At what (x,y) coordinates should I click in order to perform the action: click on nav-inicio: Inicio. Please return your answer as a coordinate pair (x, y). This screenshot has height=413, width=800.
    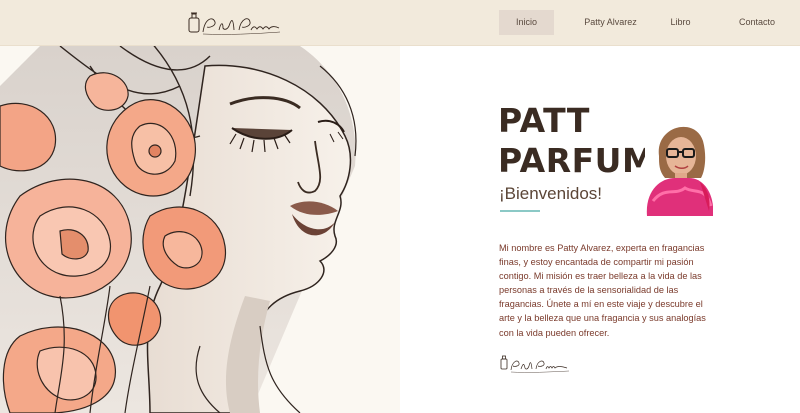
    Looking at the image, I should click on (526, 22).